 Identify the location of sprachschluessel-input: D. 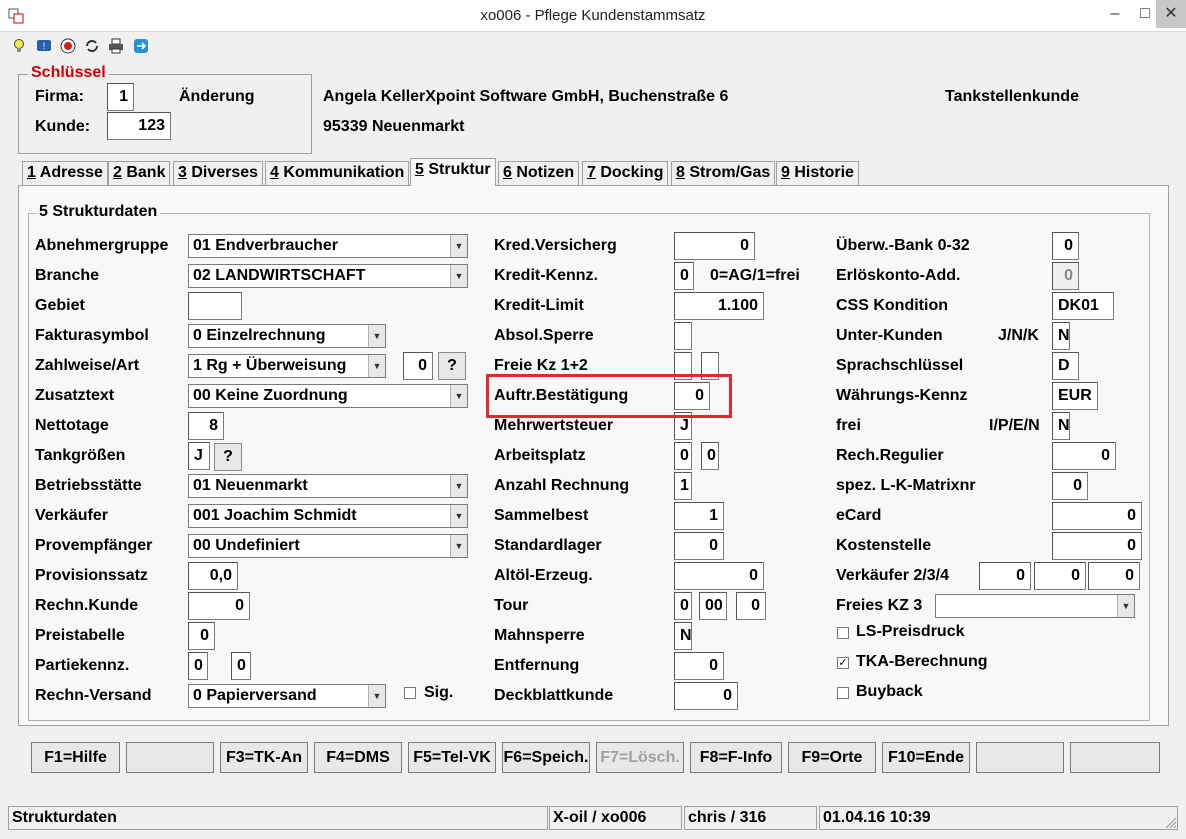
(1065, 366).